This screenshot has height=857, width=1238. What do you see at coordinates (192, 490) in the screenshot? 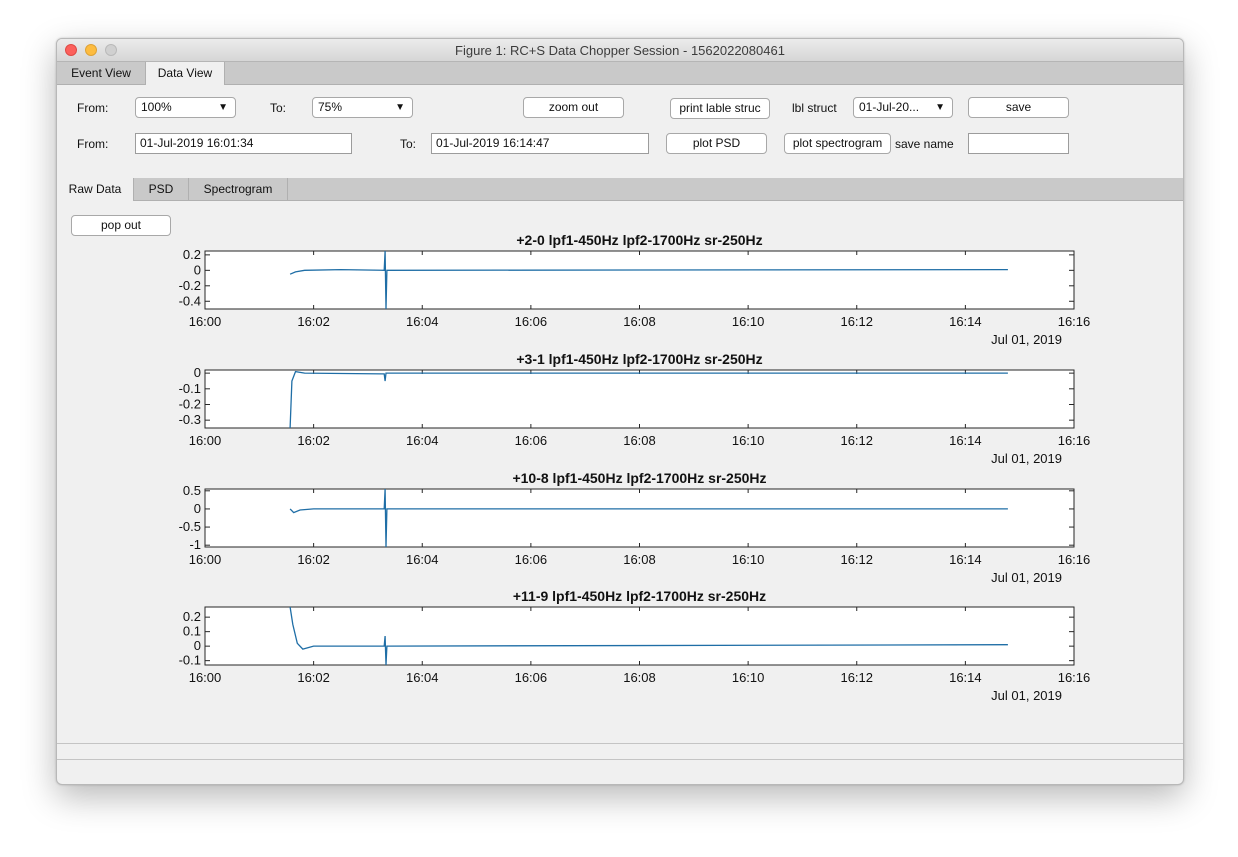
I see `y-tick-label: 0.5` at bounding box center [192, 490].